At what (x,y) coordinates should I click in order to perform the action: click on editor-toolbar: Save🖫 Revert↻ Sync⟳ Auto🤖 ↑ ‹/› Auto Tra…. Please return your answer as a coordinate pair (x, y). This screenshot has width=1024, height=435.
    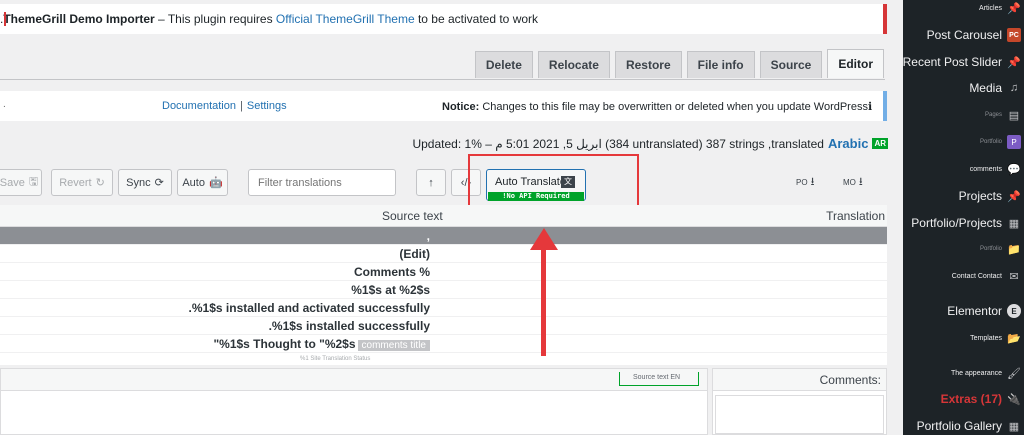
    Looking at the image, I should click on (451, 185).